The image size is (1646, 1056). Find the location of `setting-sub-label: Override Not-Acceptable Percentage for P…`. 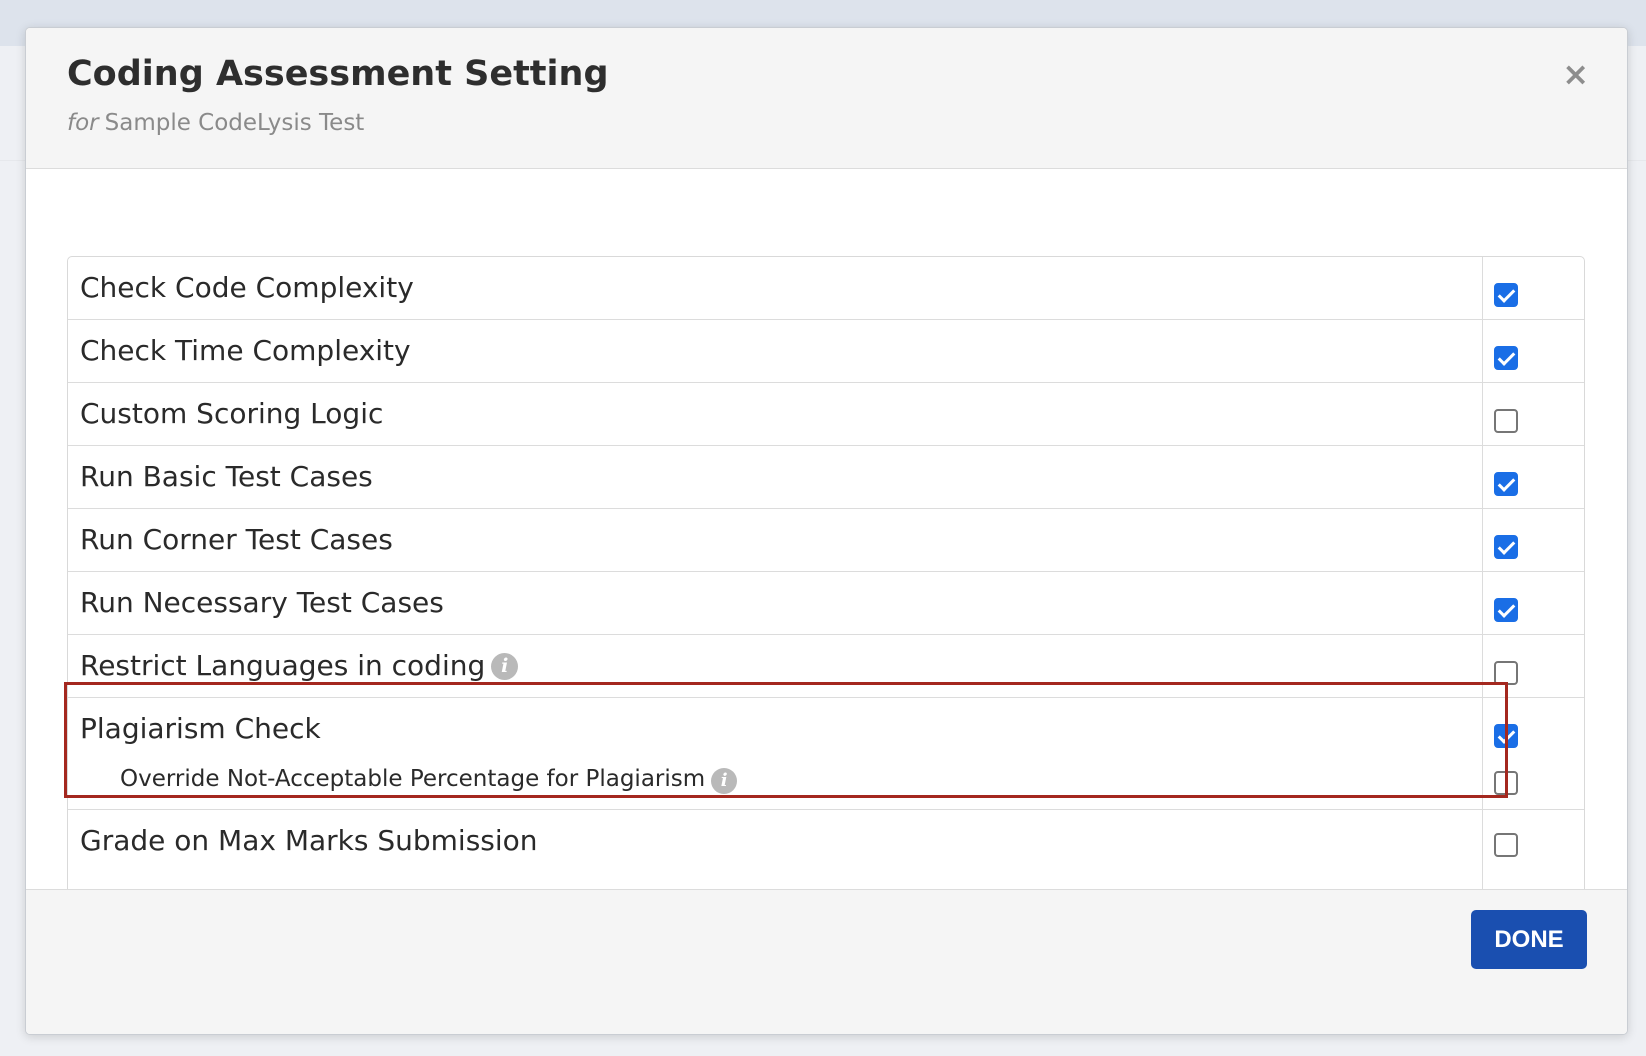

setting-sub-label: Override Not-Acceptable Percentage for P… is located at coordinates (413, 779).